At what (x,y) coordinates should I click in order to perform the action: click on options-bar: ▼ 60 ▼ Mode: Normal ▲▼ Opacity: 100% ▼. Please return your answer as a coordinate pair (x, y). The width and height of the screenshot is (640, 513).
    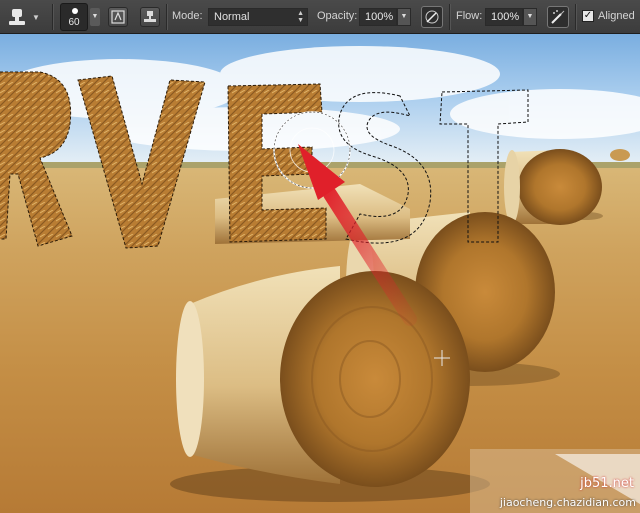
    Looking at the image, I should click on (320, 17).